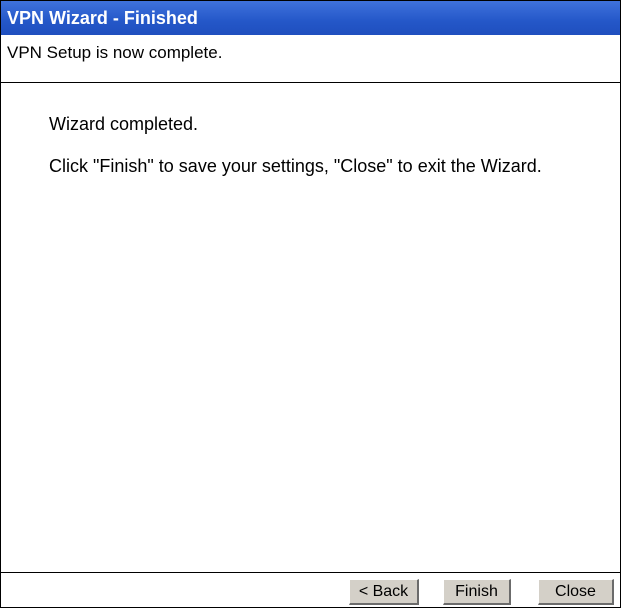 This screenshot has width=621, height=608. What do you see at coordinates (310, 589) in the screenshot?
I see `button-bar: < Back Finish Close` at bounding box center [310, 589].